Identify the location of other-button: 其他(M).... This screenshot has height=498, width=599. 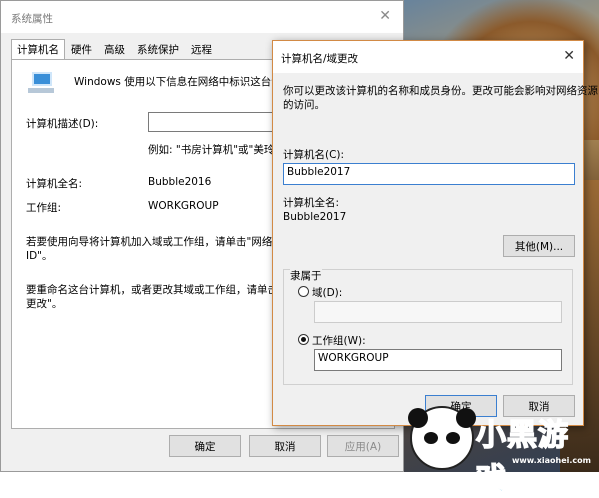
(539, 246).